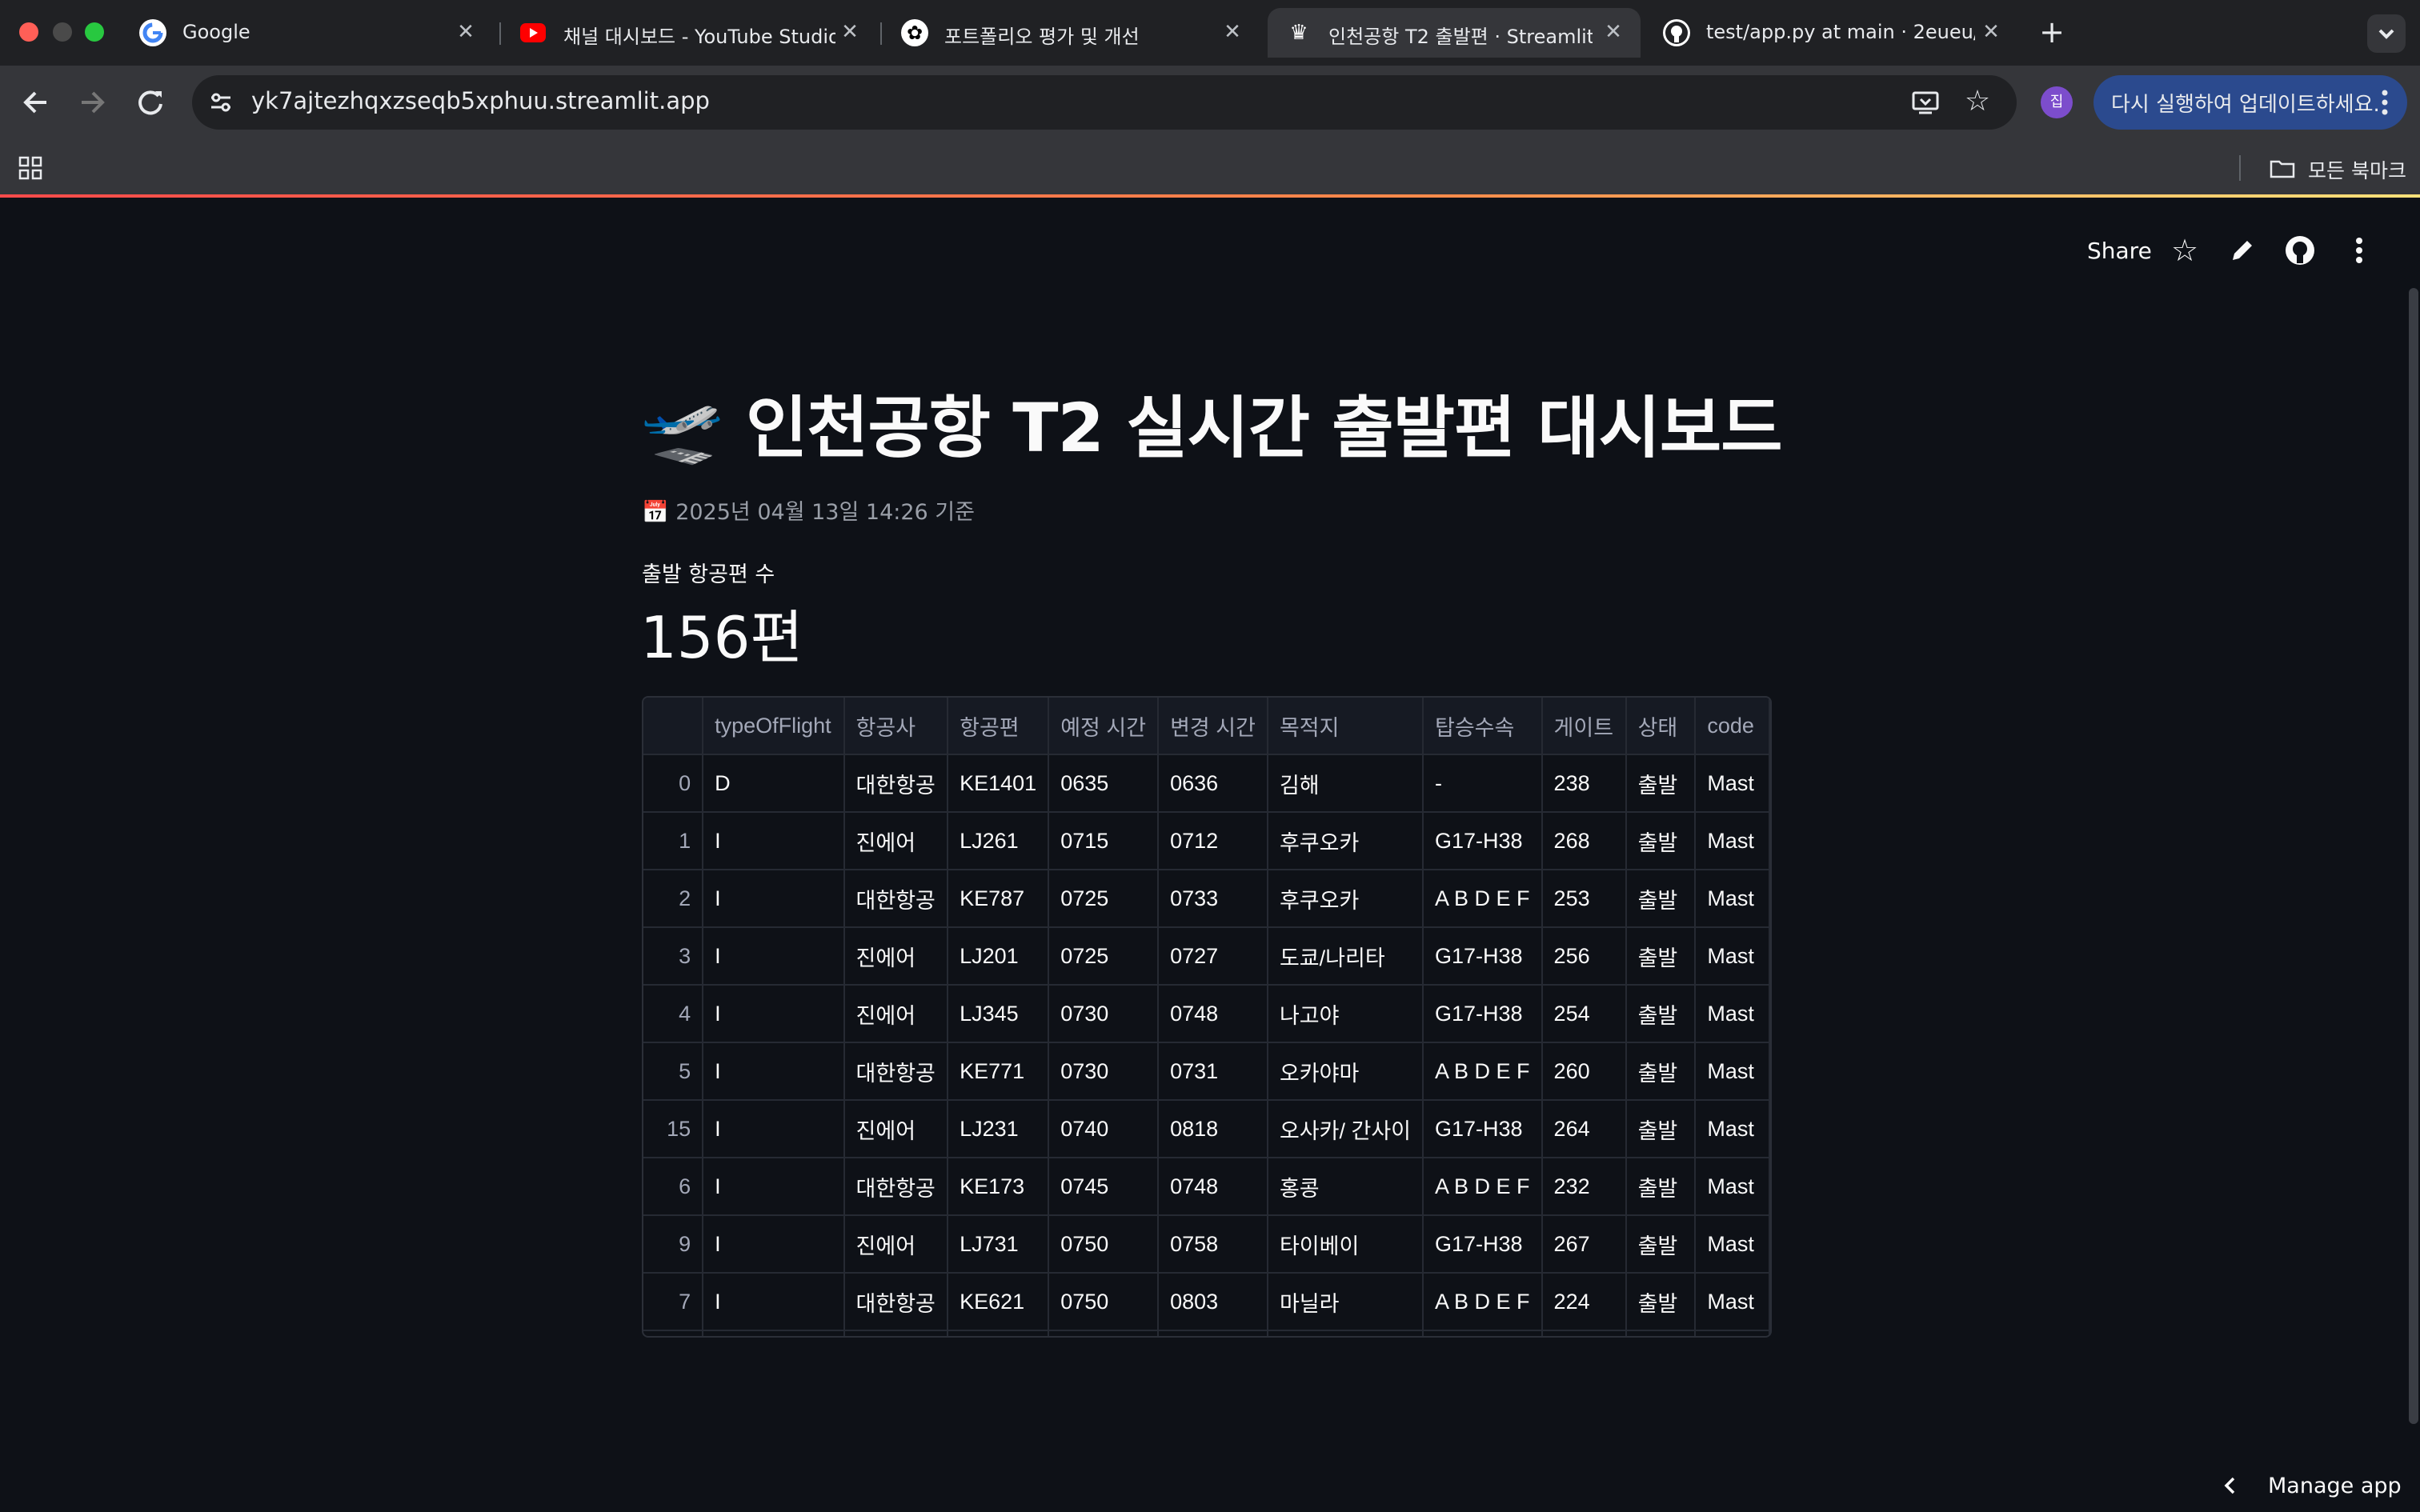 This screenshot has height=1512, width=2420. I want to click on table-cell: 256, so click(1584, 956).